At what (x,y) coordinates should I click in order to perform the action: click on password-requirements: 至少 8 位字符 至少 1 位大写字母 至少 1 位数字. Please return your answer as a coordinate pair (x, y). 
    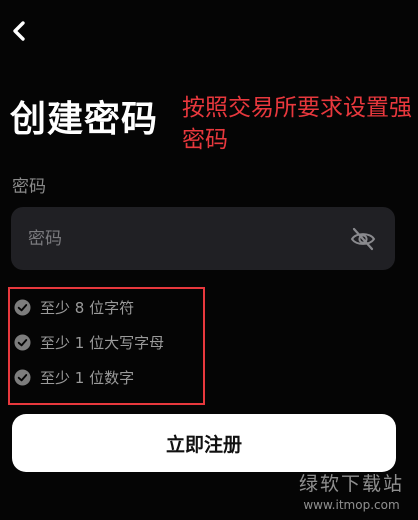
    Looking at the image, I should click on (106, 346).